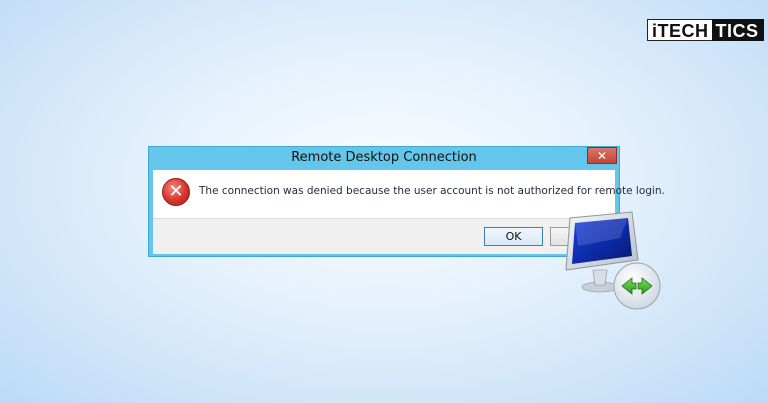  I want to click on itechtics-logo: iTECH TICS, so click(705, 30).